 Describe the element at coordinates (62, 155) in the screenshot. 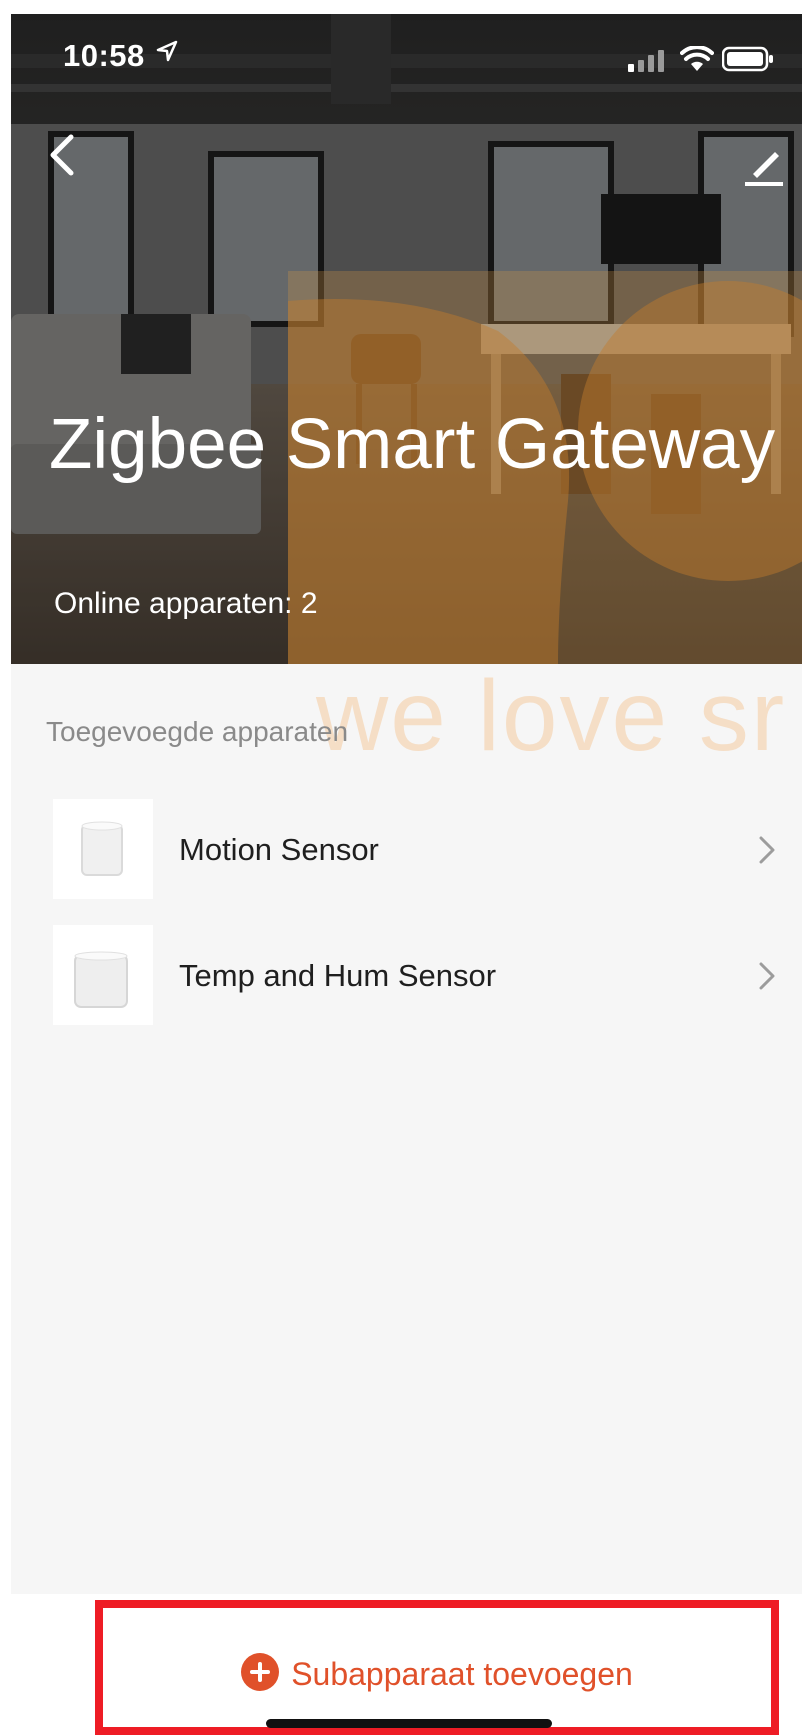

I see `chevron-left-icon` at that location.